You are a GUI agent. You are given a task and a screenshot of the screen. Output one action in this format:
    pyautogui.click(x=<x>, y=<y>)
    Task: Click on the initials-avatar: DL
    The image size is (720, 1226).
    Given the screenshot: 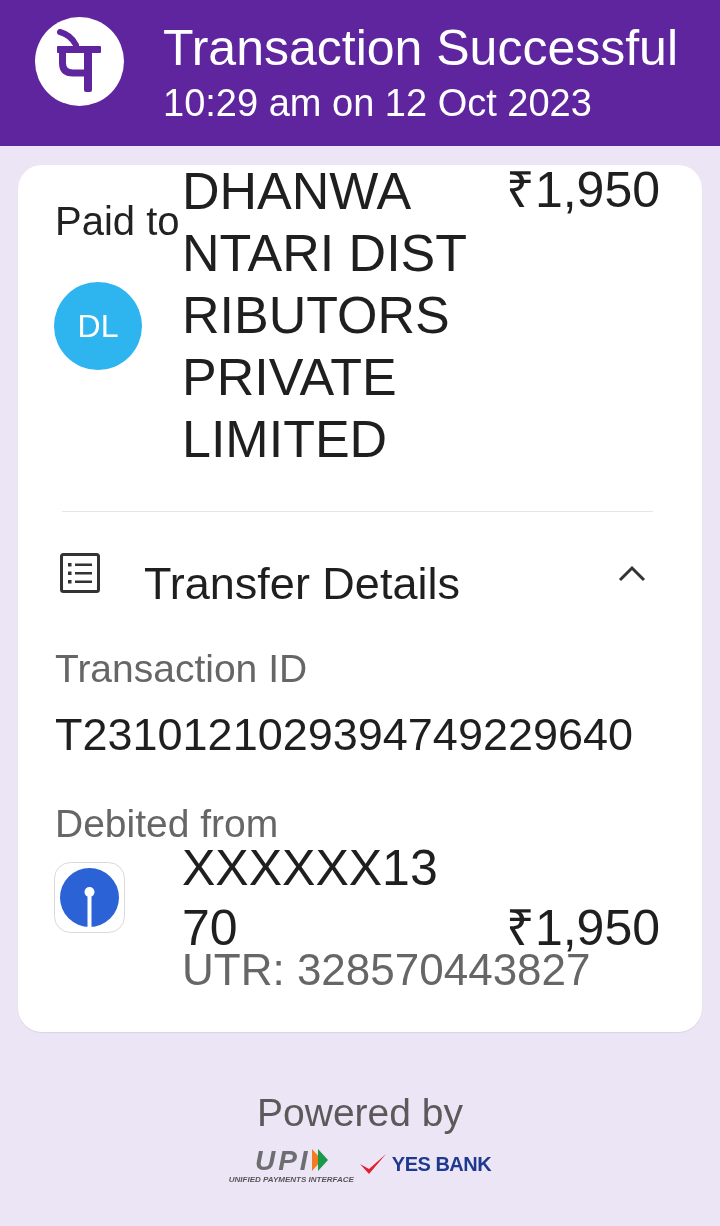 What is the action you would take?
    pyautogui.click(x=98, y=326)
    